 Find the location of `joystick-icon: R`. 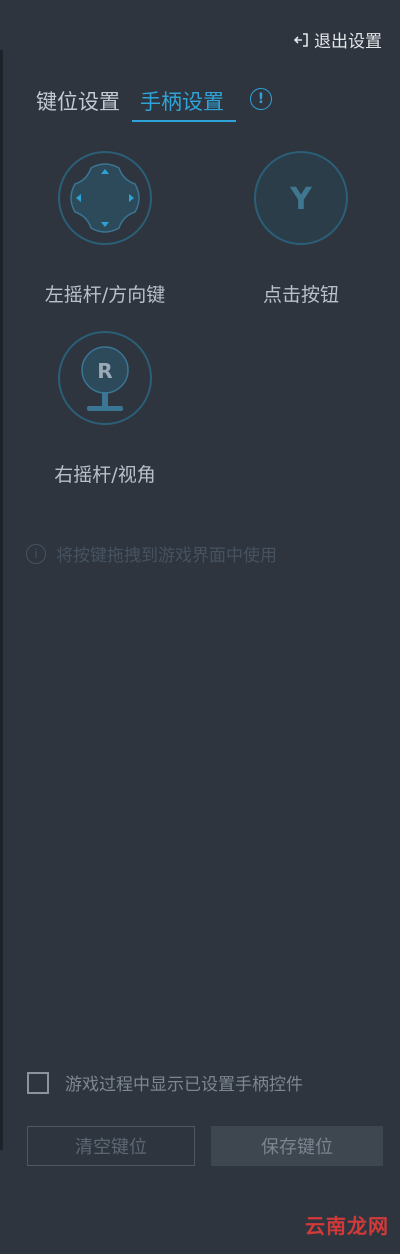

joystick-icon: R is located at coordinates (105, 378).